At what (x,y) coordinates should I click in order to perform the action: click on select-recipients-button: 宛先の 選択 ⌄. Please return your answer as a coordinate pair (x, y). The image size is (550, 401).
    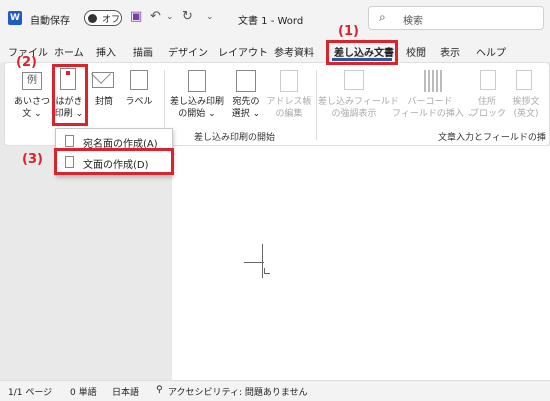
    Looking at the image, I should click on (246, 108).